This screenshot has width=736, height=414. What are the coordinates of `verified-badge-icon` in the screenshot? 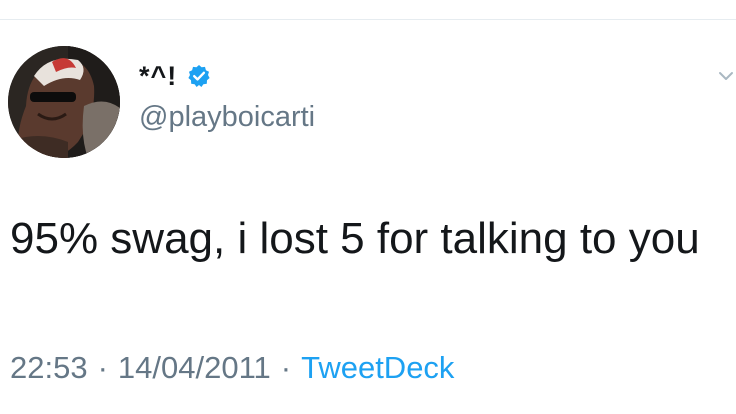 It's located at (199, 76).